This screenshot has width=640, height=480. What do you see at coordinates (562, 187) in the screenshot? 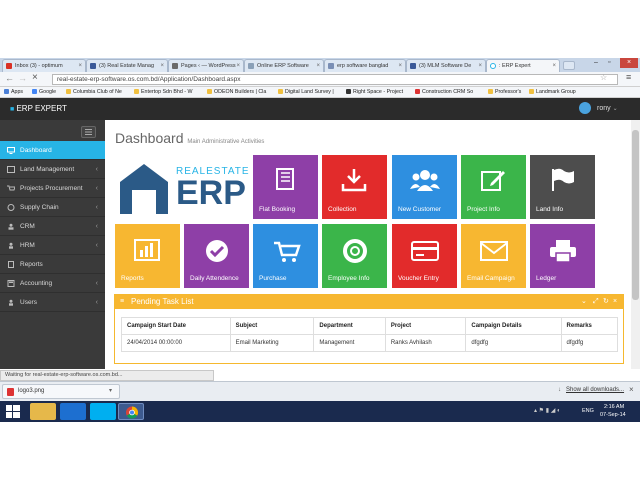
I see `tile-land-info: Land Info` at bounding box center [562, 187].